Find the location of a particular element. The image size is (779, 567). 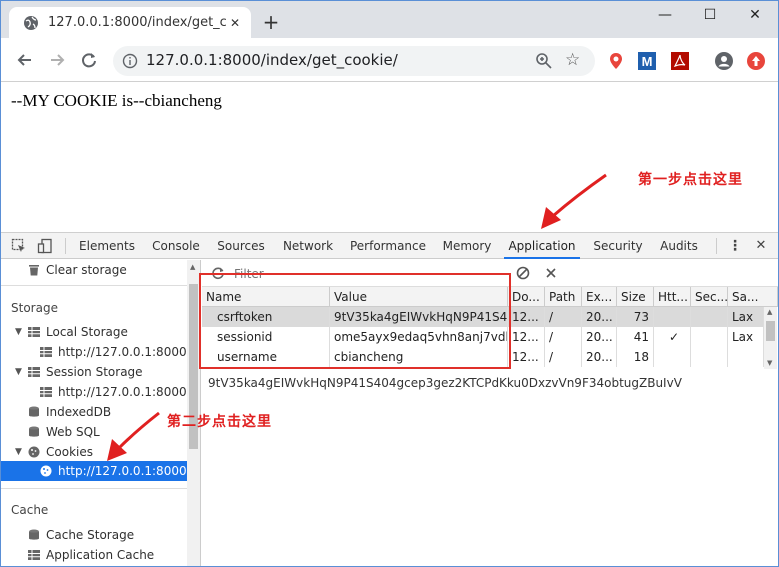

sidebar-item-label: Web SQL is located at coordinates (73, 432).